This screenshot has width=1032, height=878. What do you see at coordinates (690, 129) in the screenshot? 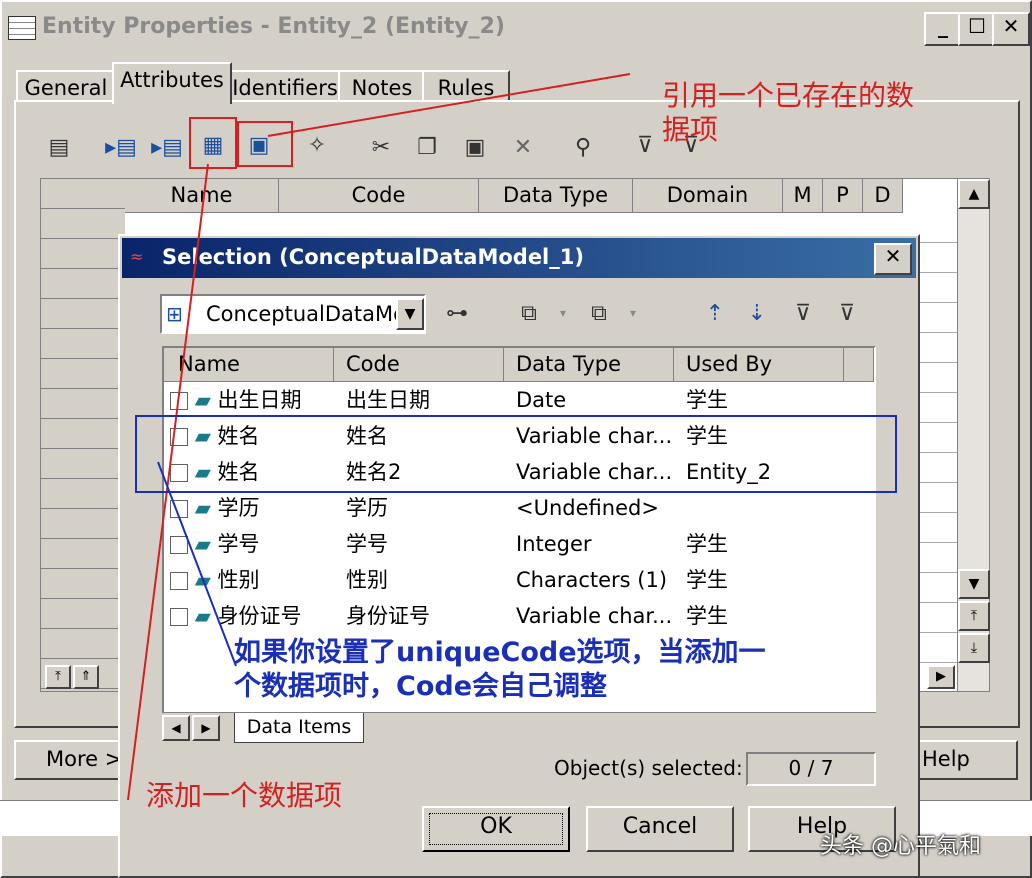
I see `reuse-annotation-line2: 据项` at bounding box center [690, 129].